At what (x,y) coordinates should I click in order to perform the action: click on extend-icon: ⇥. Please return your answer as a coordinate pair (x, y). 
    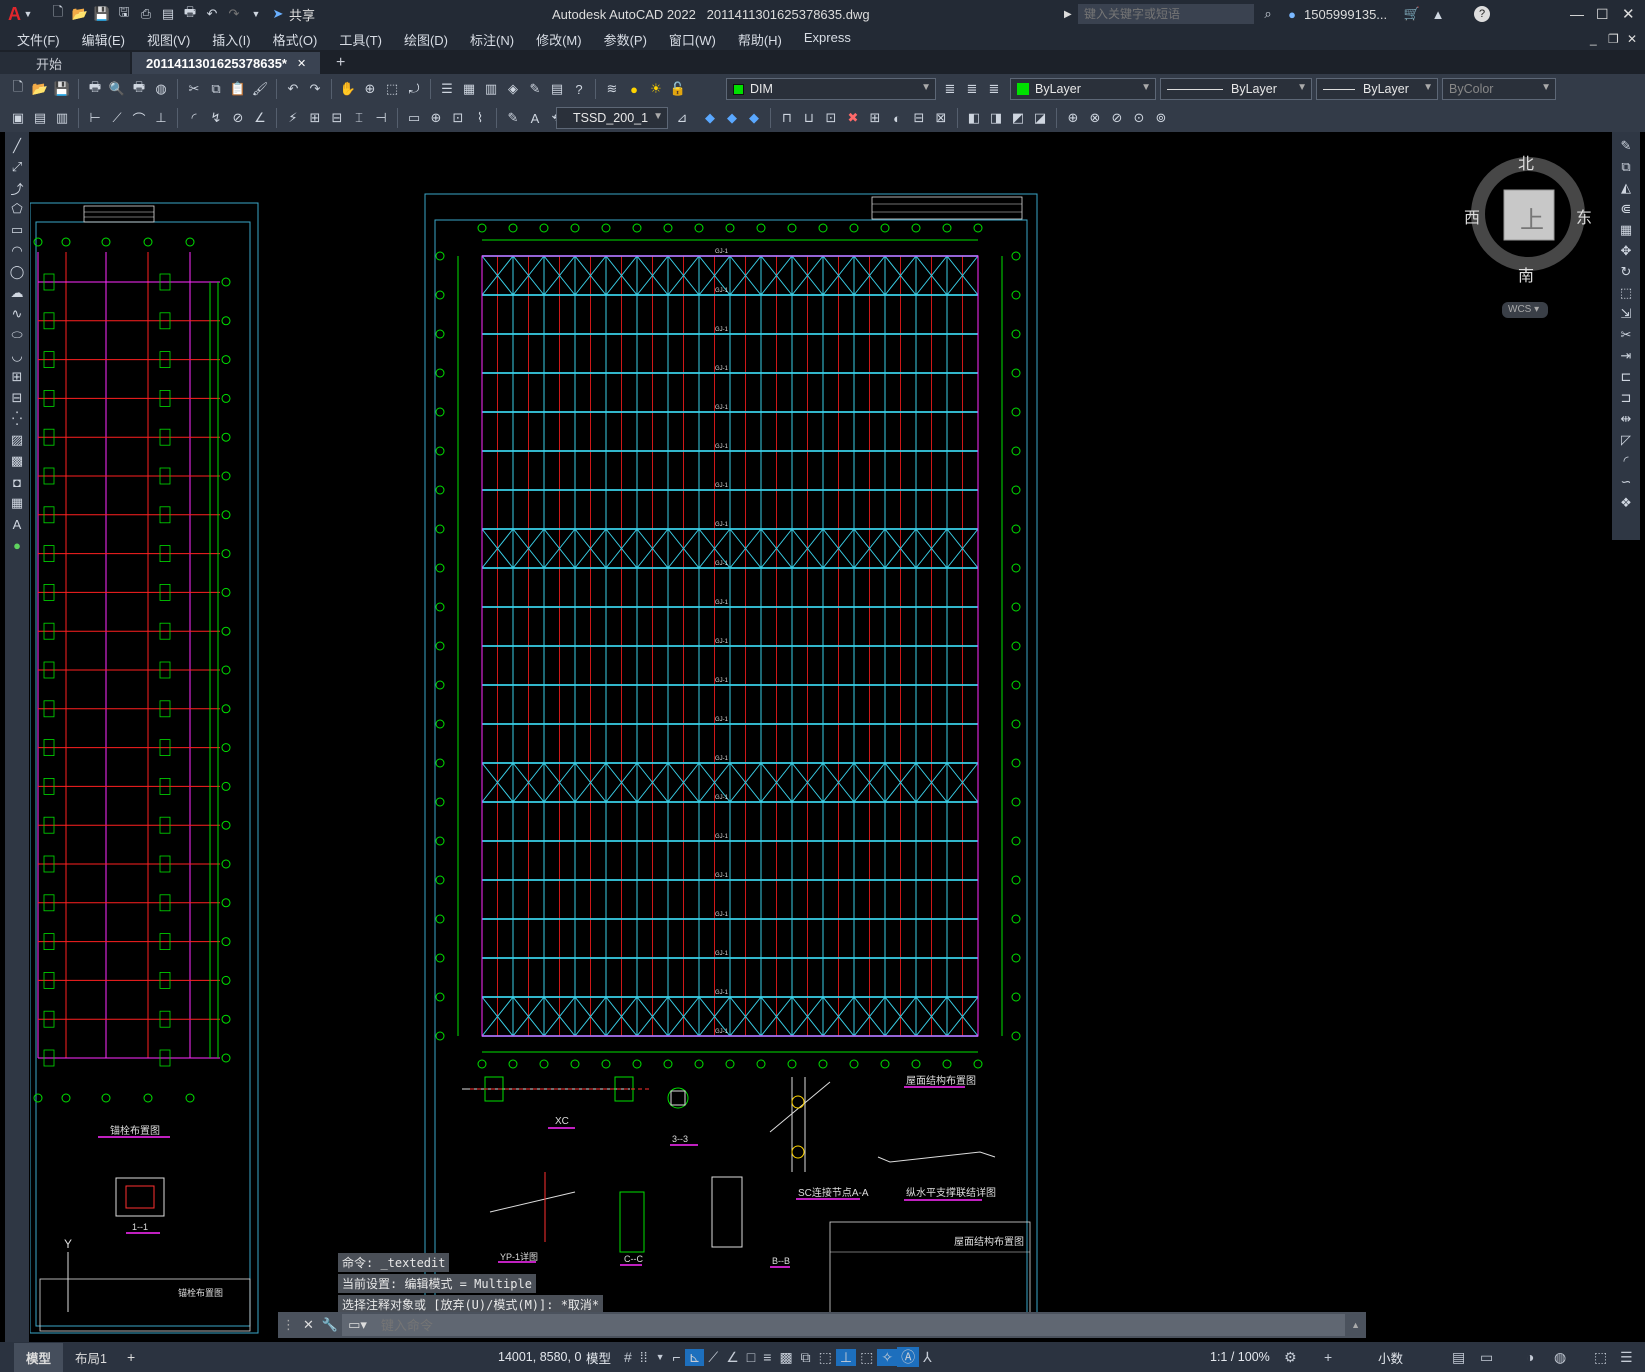
    Looking at the image, I should click on (1626, 356).